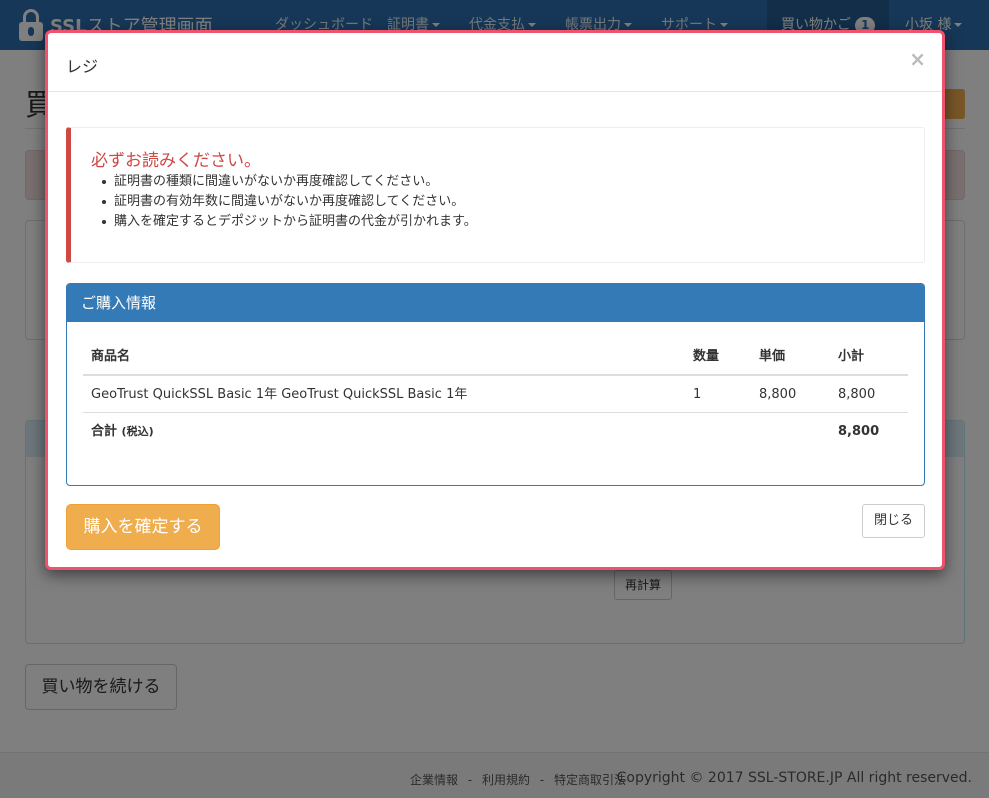  Describe the element at coordinates (289, 182) in the screenshot. I see `notice-item: 証明書の種類に間違いがないか再度確認してください。` at that location.